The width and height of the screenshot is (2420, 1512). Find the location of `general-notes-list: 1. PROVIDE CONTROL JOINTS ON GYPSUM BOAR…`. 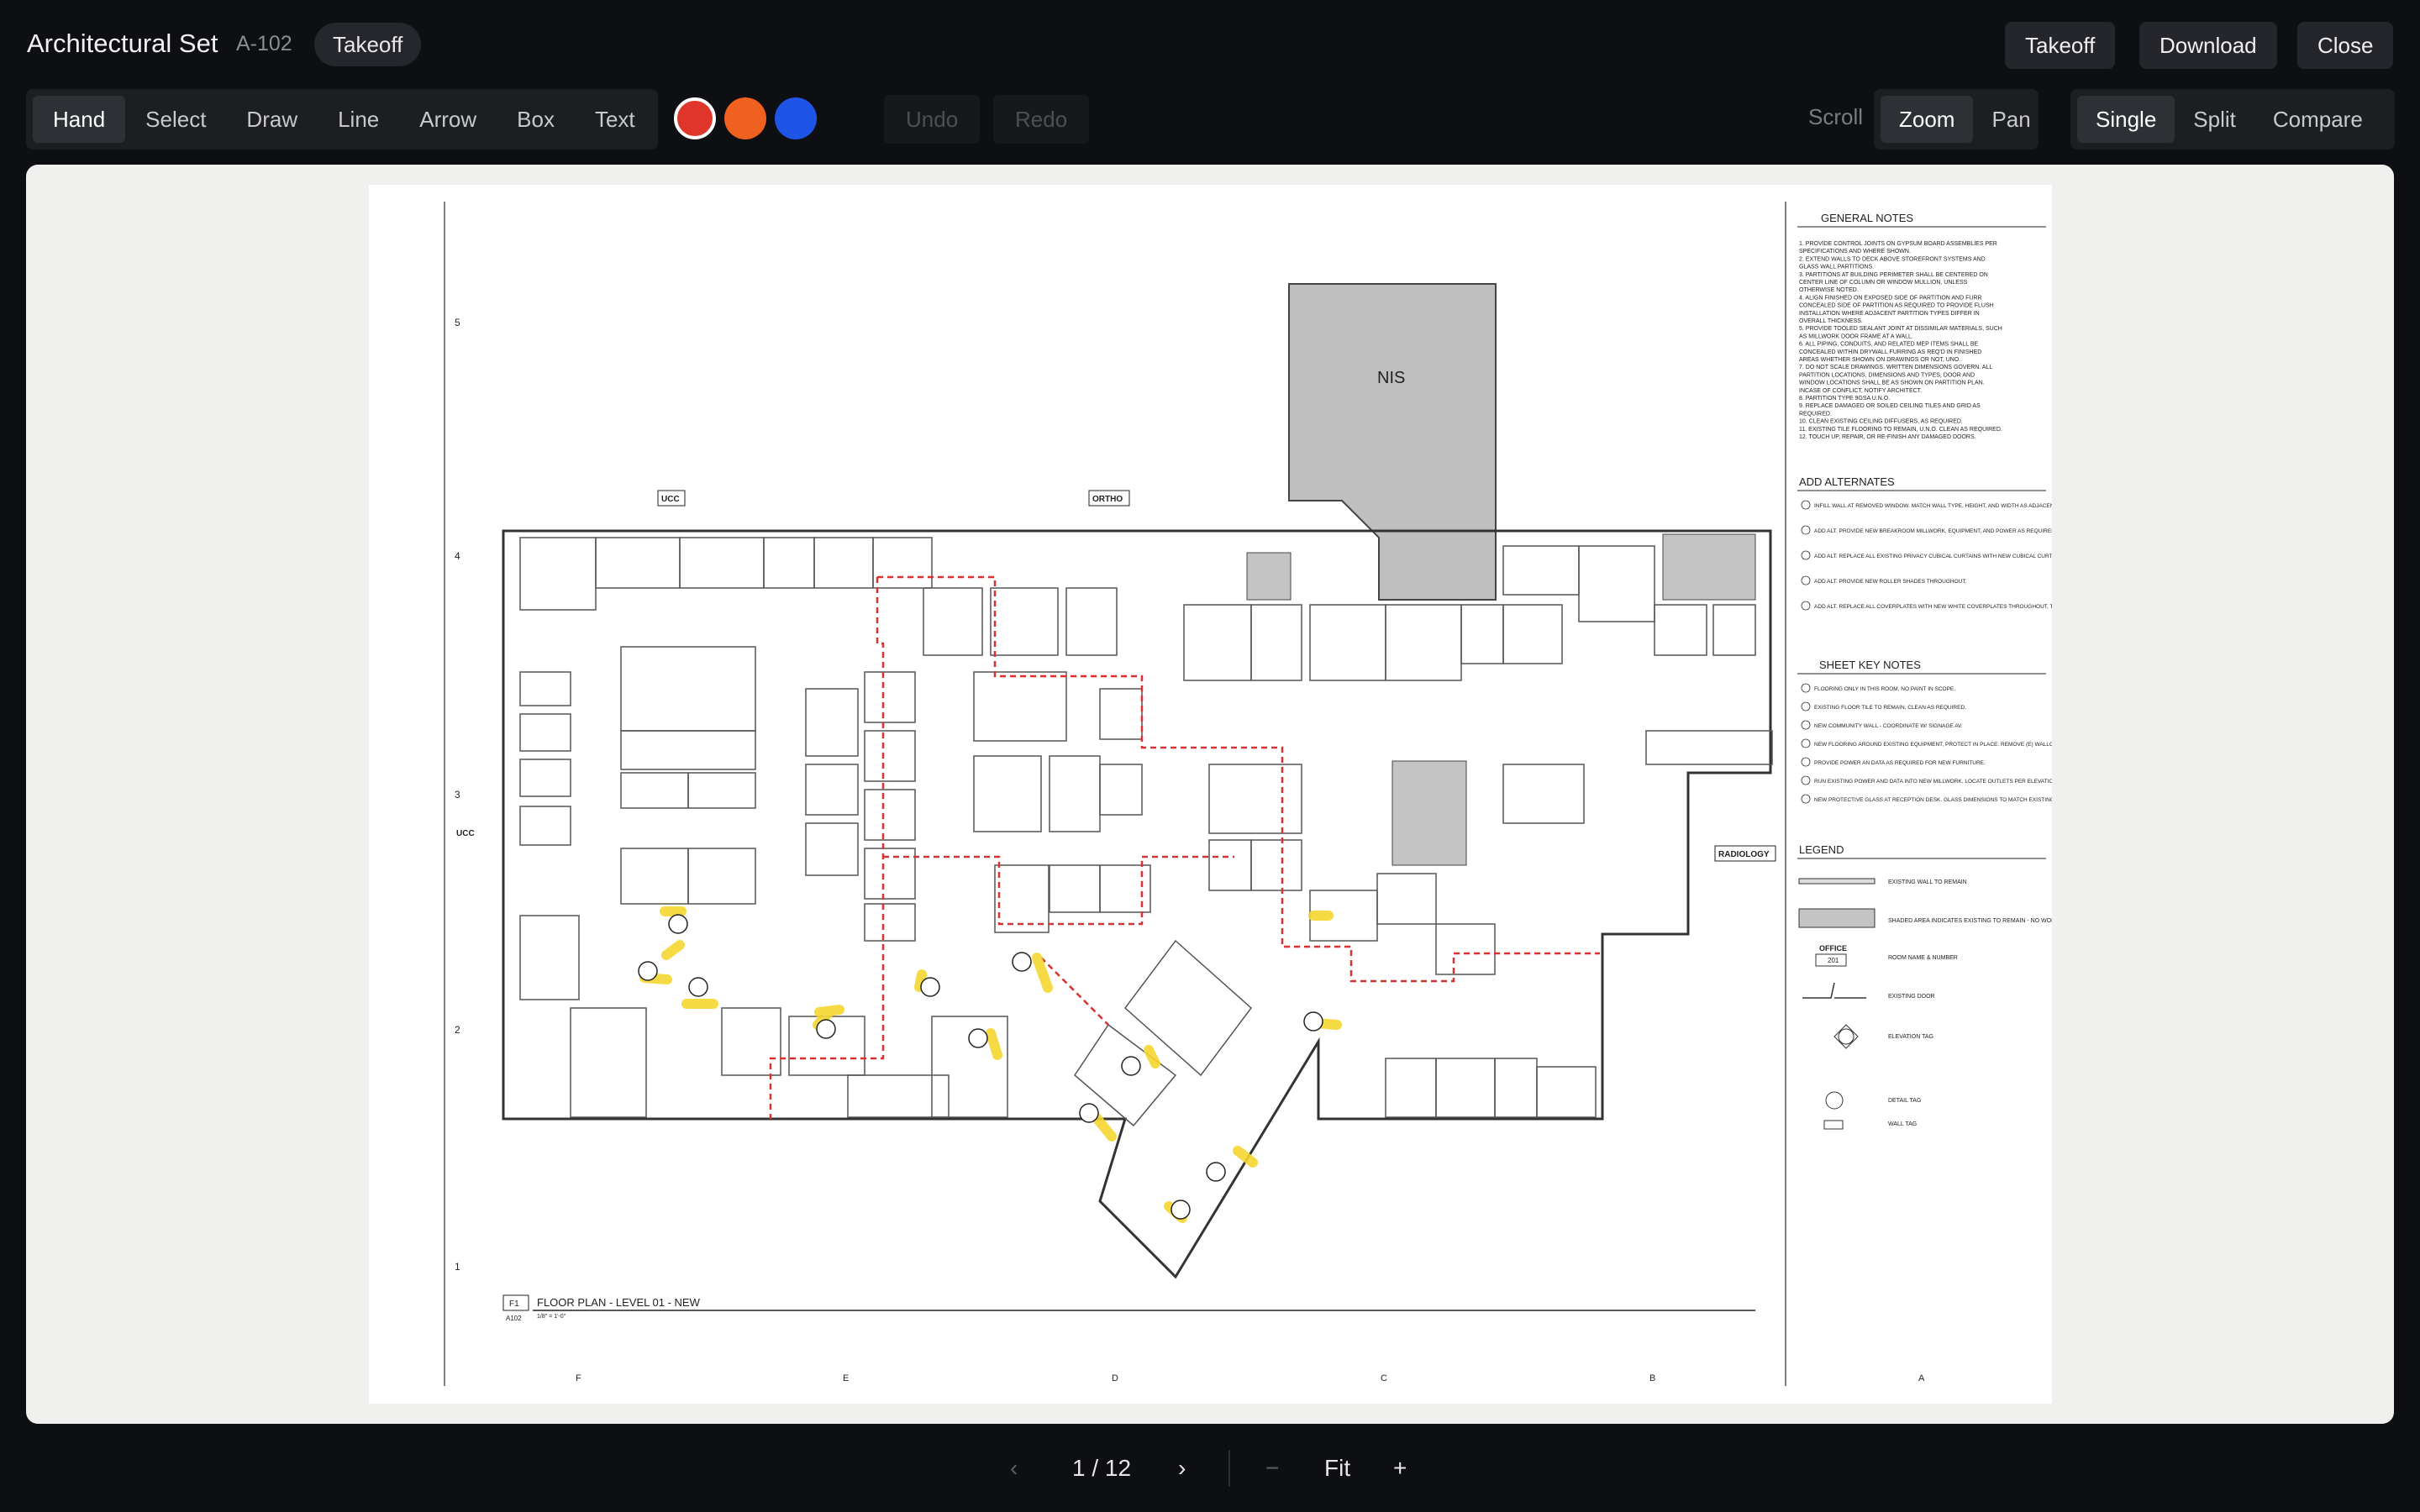

general-notes-list: 1. PROVIDE CONTROL JOINTS ON GYPSUM BOAR… is located at coordinates (1901, 340).